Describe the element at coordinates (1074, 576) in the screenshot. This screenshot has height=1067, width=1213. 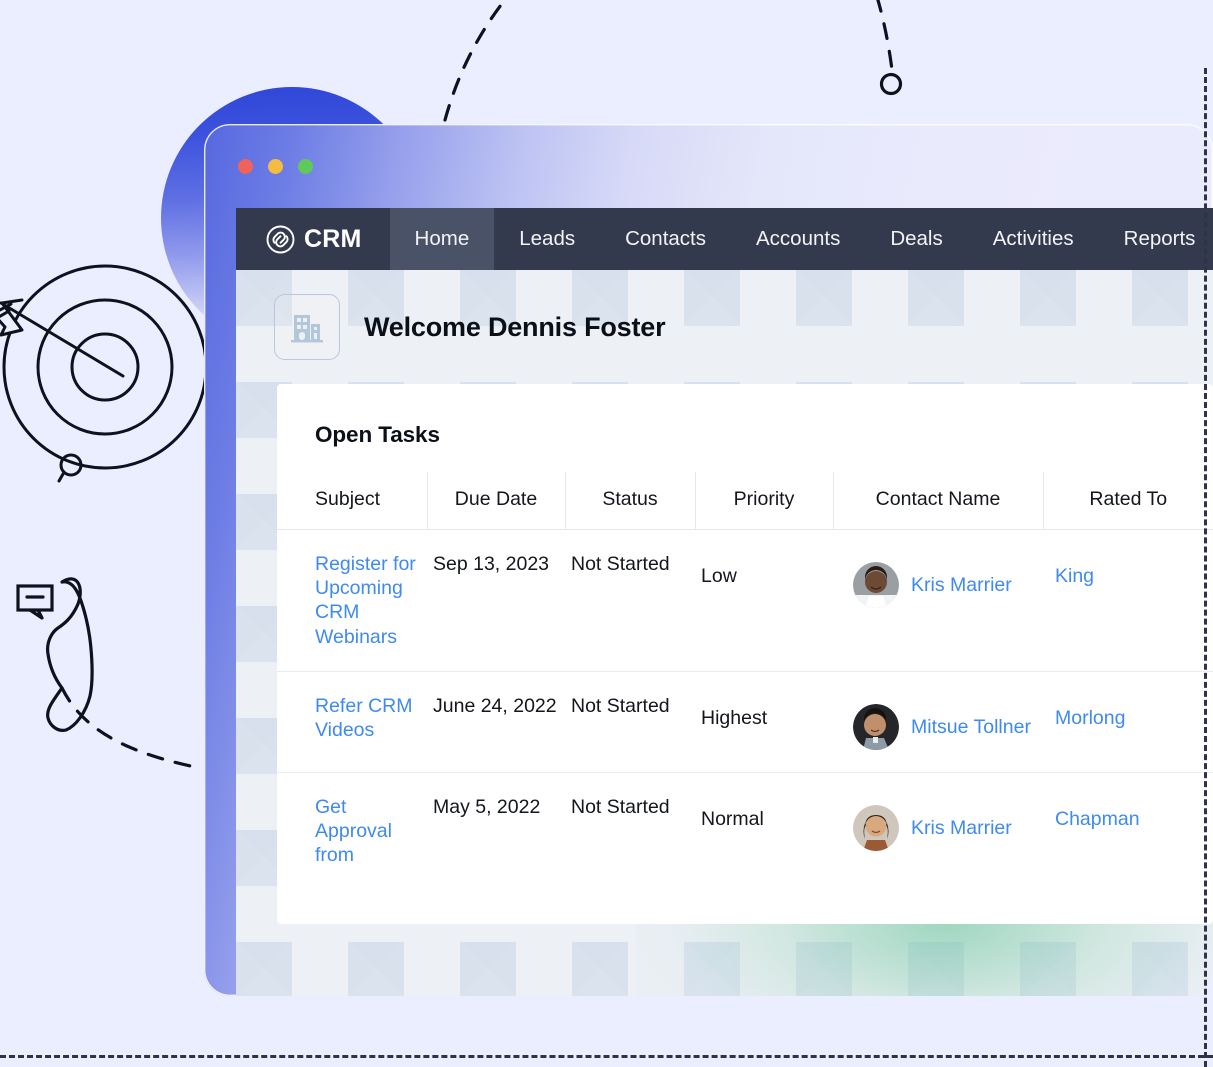
I see `rated-to-link: King` at that location.